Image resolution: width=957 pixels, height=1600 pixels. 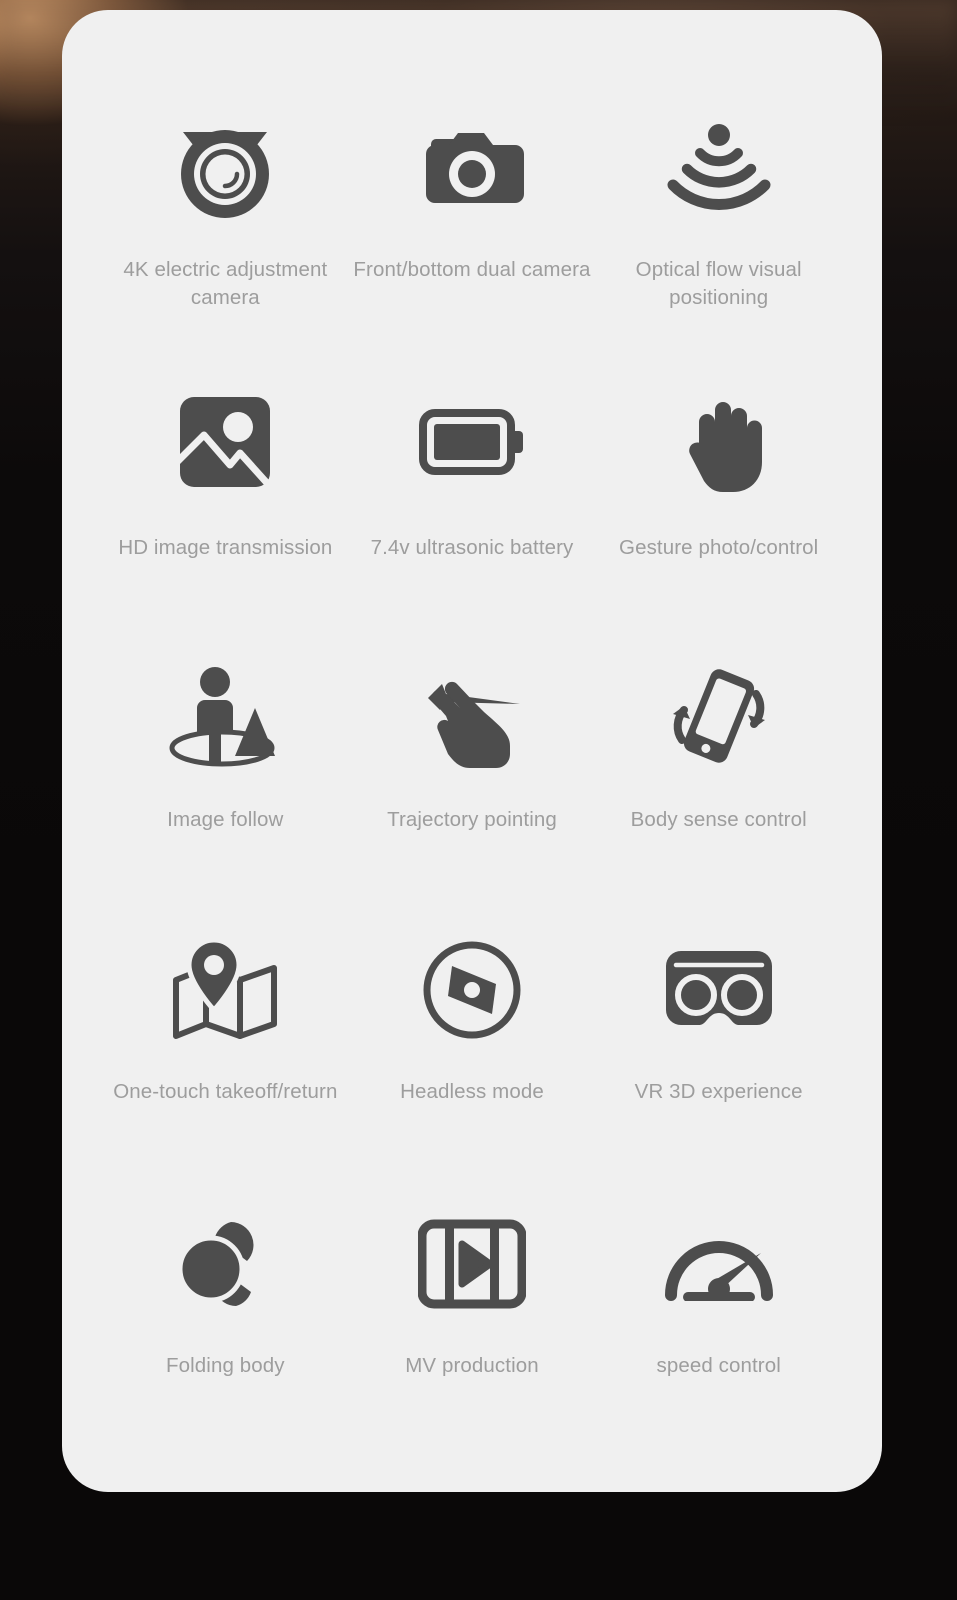 I want to click on feature-item-folding-body: Folding body, so click(x=225, y=1318).